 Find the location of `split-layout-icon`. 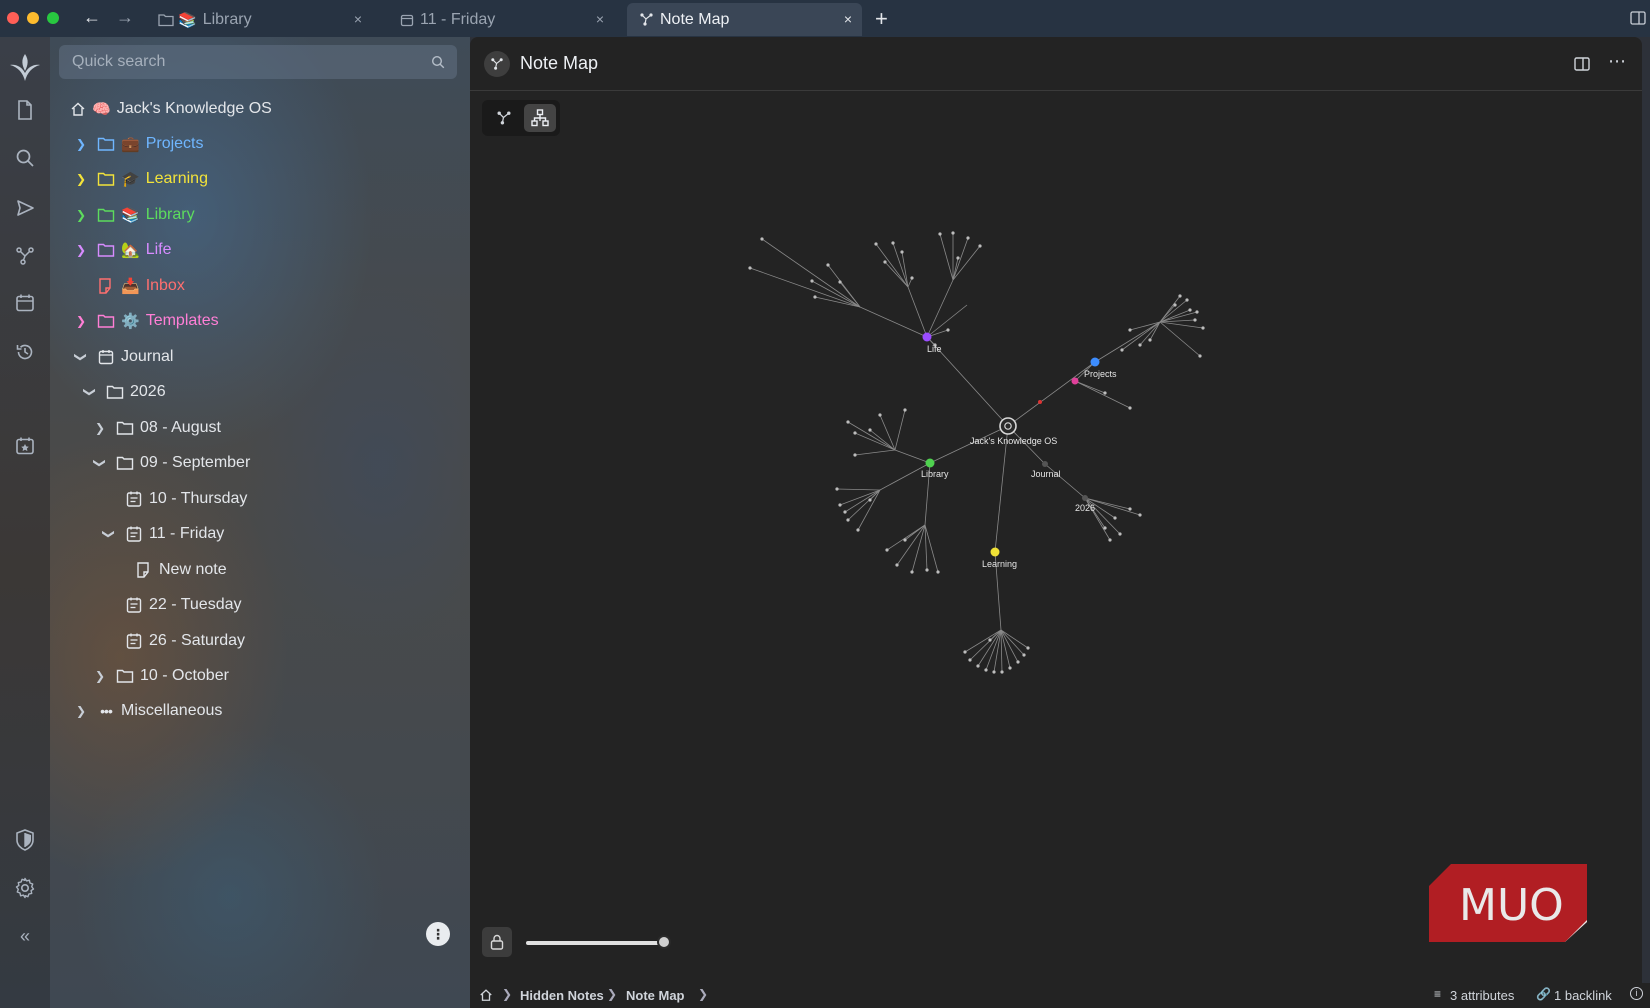

split-layout-icon is located at coordinates (1638, 18).